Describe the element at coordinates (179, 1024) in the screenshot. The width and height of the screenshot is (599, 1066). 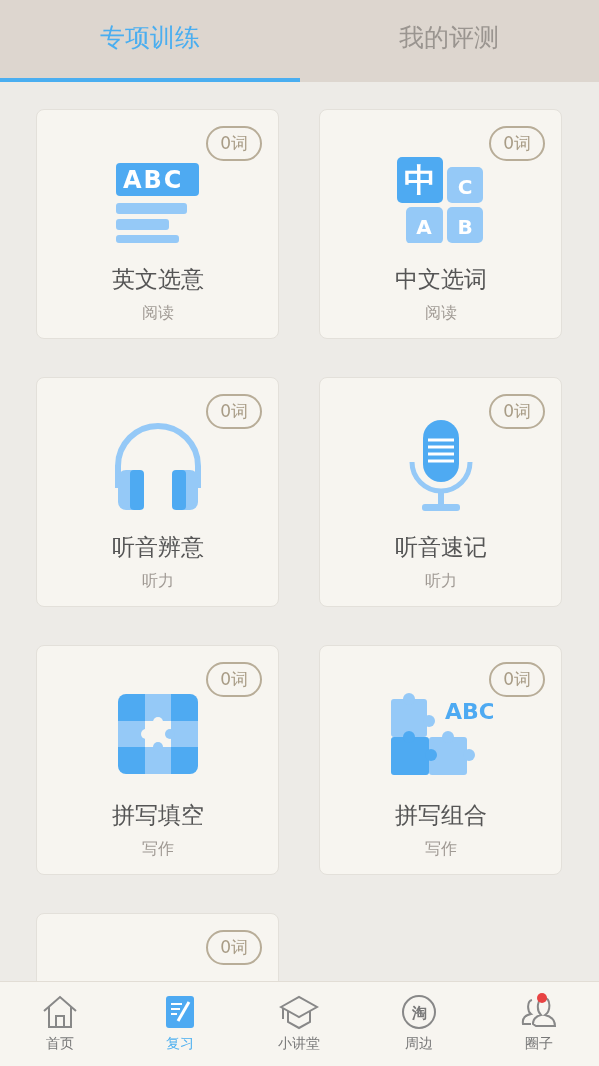
I see `nav-tab: 复习` at that location.